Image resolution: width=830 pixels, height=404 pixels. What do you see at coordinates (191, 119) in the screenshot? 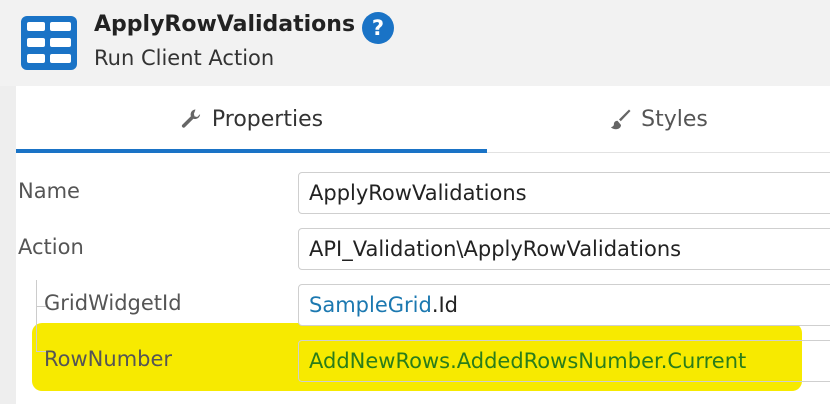
I see `wrench-icon` at bounding box center [191, 119].